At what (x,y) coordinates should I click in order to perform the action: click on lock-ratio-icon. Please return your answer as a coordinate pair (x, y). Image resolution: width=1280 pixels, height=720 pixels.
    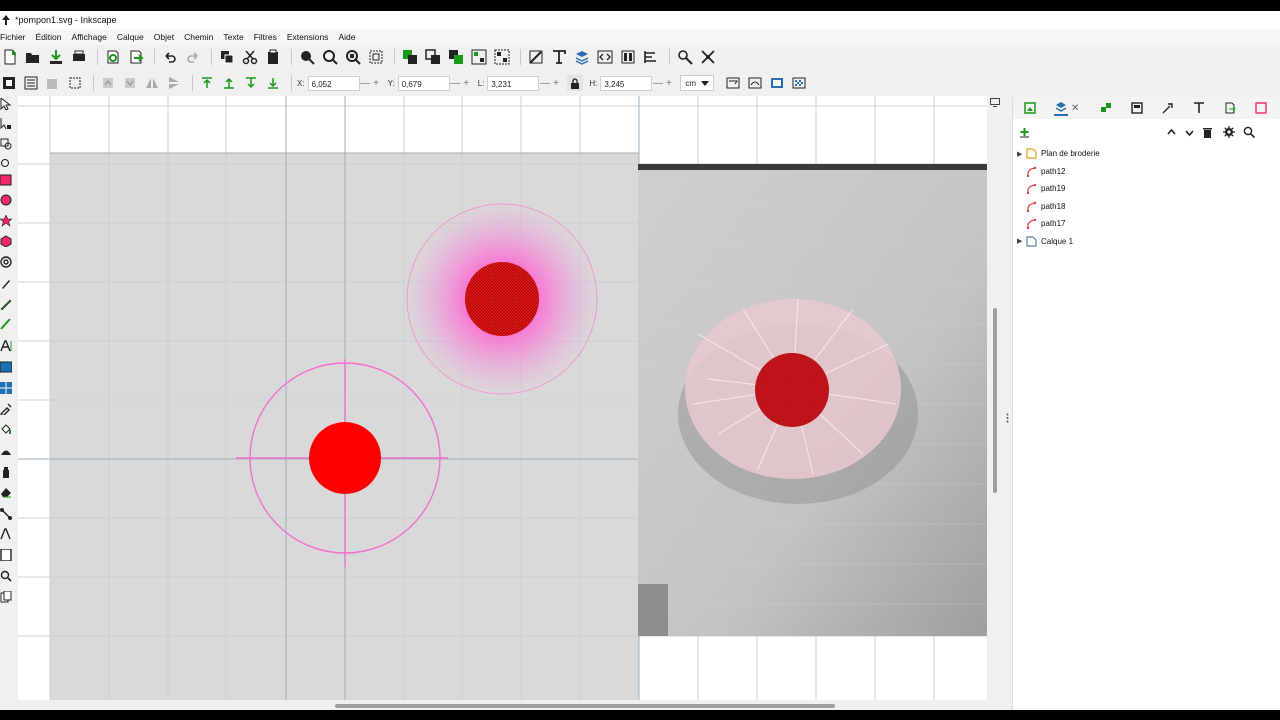
    Looking at the image, I should click on (575, 83).